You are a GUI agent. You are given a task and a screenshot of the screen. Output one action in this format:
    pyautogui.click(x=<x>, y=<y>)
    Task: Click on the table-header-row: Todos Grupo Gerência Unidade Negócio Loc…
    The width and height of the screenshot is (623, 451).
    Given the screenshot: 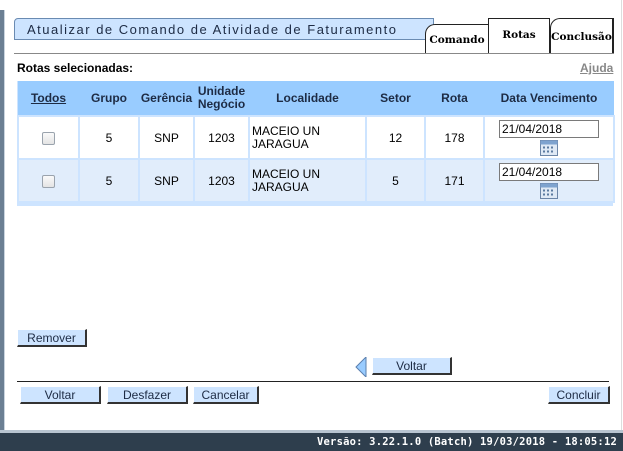 What is the action you would take?
    pyautogui.click(x=316, y=98)
    